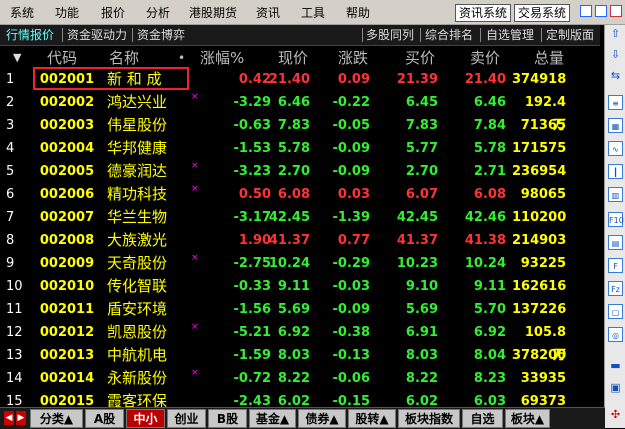 The width and height of the screenshot is (625, 429). What do you see at coordinates (67, 355) in the screenshot?
I see `stock-code: 002013` at bounding box center [67, 355].